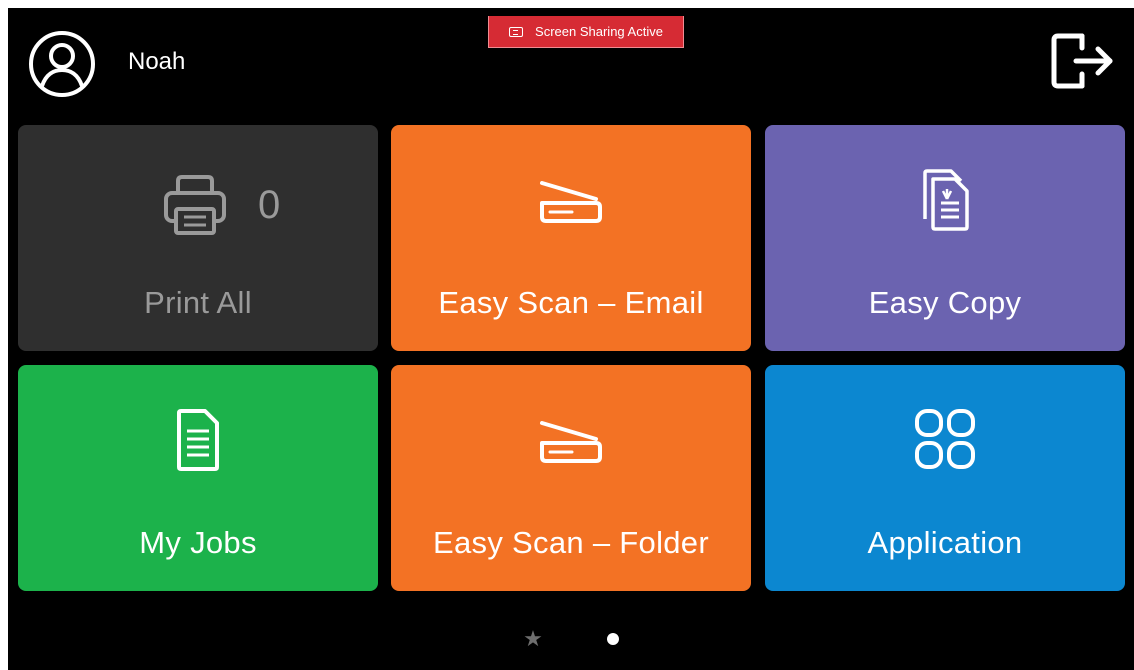 This screenshot has width=1134, height=670. I want to click on user-name: Noah, so click(157, 61).